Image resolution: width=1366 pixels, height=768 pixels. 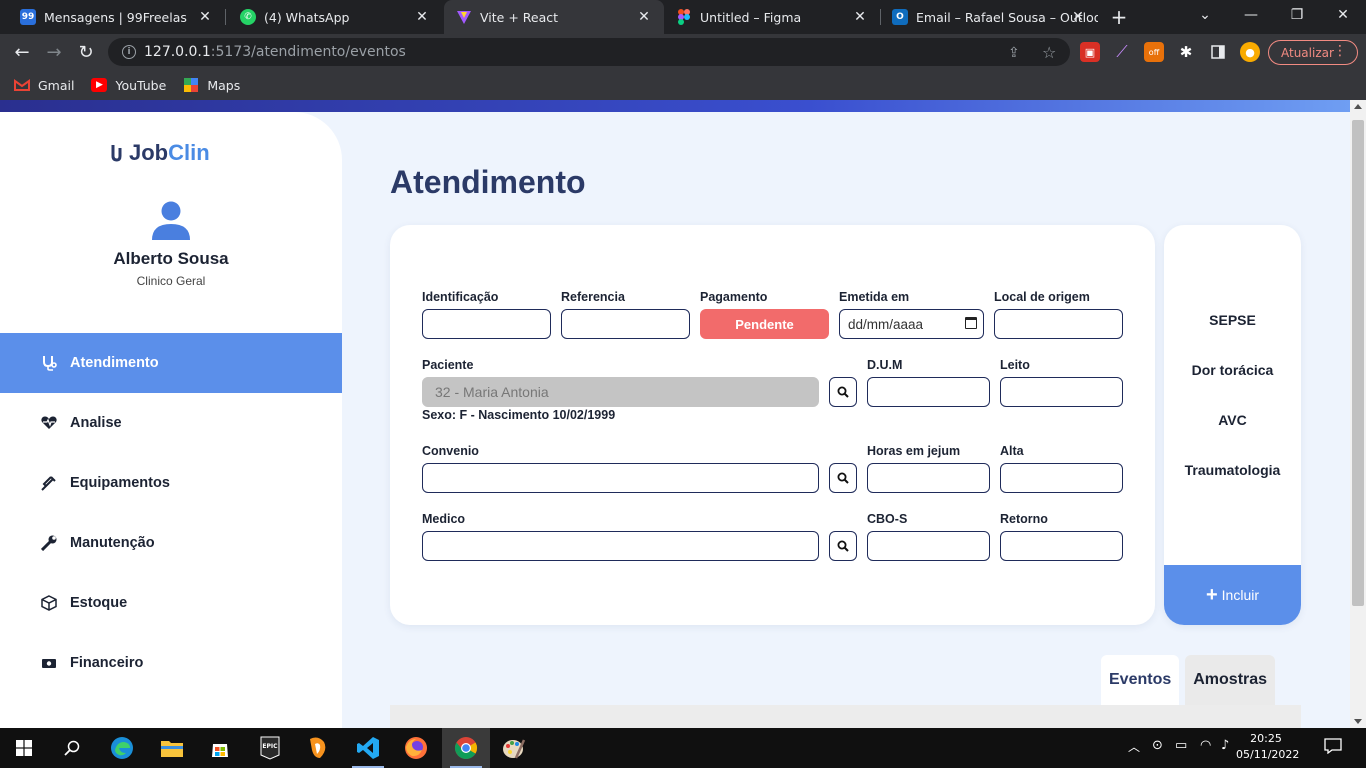 I want to click on section-tabs: Eventos Amostras, so click(x=1188, y=680).